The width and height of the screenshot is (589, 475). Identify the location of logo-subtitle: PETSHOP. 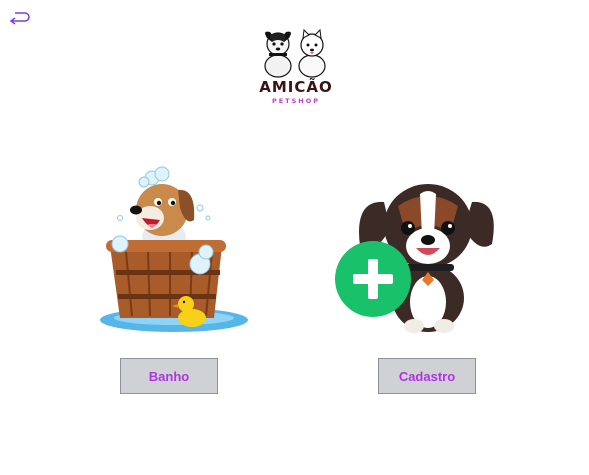
(296, 101).